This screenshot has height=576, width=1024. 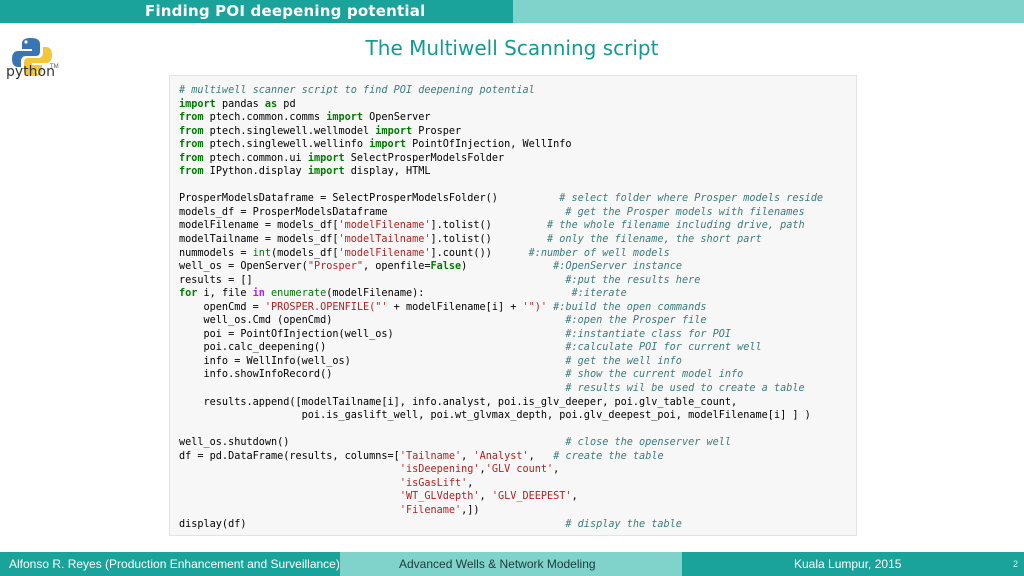 What do you see at coordinates (531, 497) in the screenshot?
I see `code-string: 'GLV_DEEPEST'` at bounding box center [531, 497].